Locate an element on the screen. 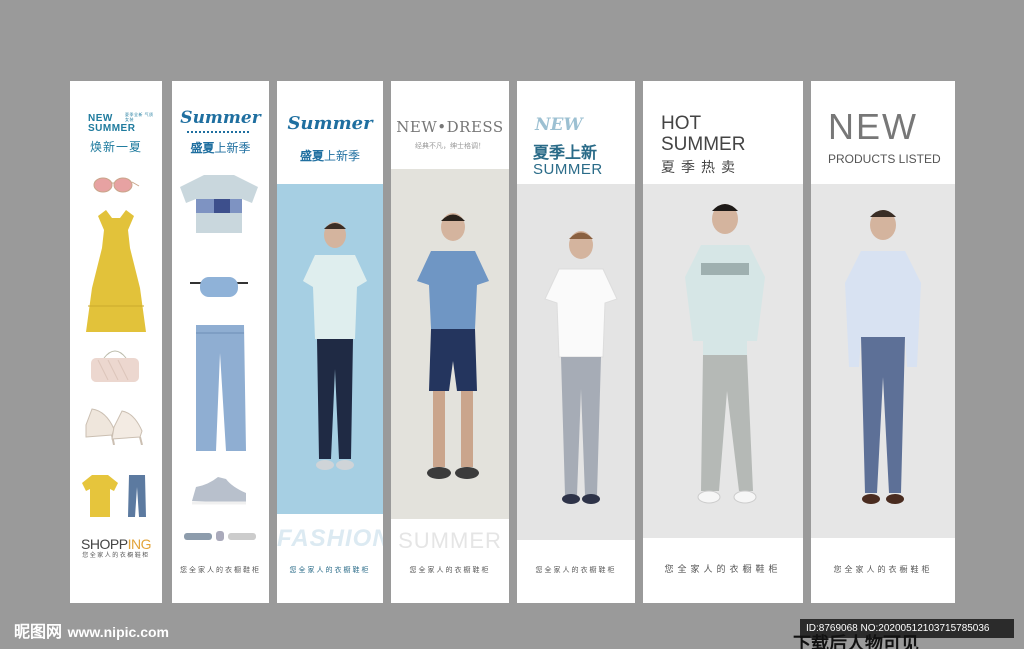  panel2-footer: 您全家人的衣橱鞋柜 is located at coordinates (220, 570).